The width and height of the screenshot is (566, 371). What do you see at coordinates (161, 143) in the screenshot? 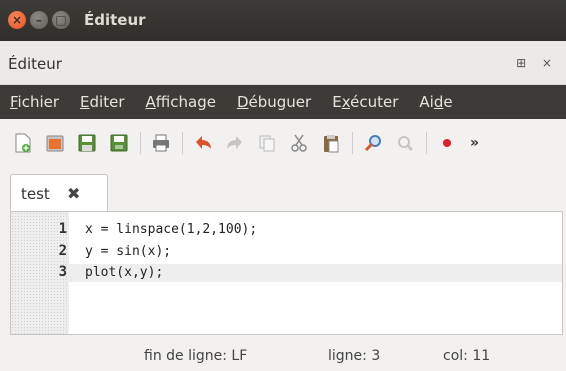
I see `print-icon` at bounding box center [161, 143].